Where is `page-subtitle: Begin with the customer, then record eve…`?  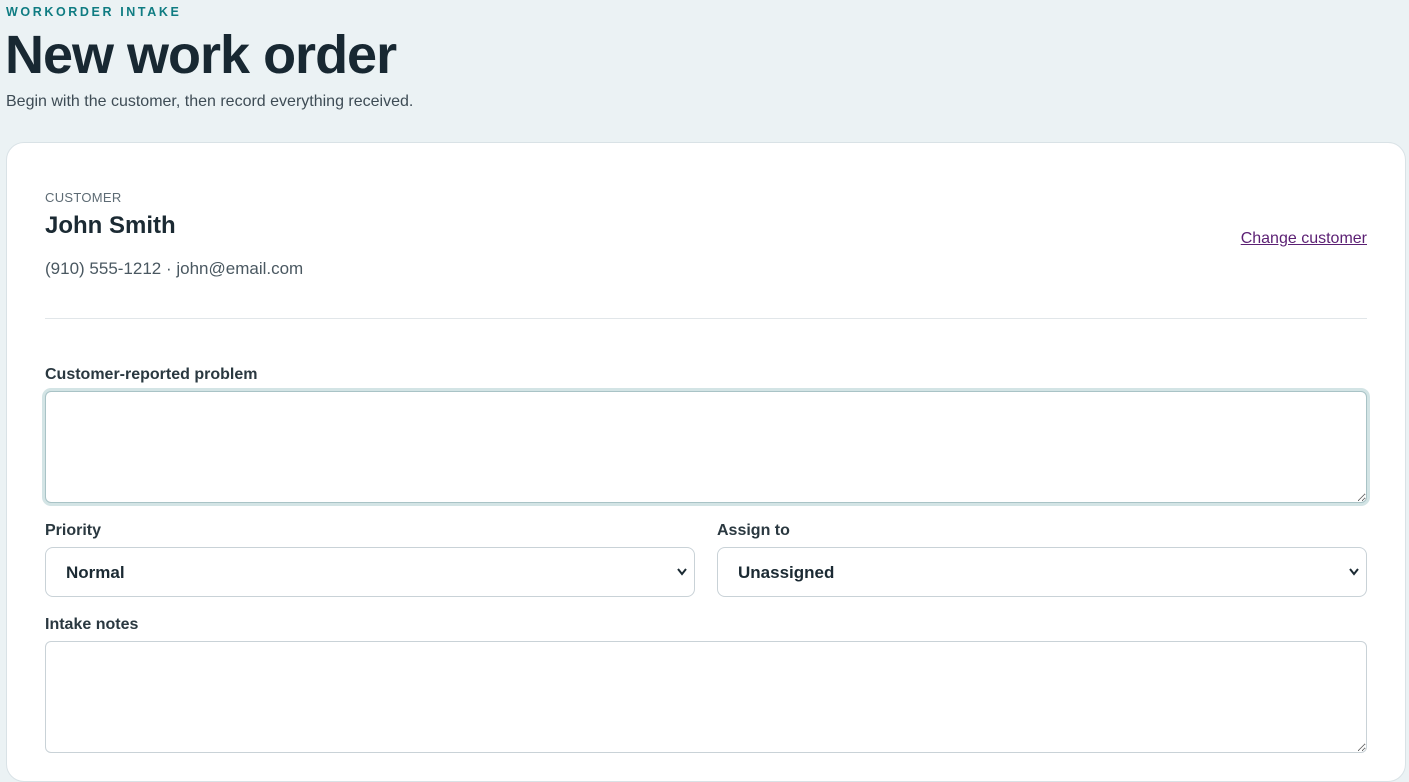
page-subtitle: Begin with the customer, then record eve… is located at coordinates (210, 101).